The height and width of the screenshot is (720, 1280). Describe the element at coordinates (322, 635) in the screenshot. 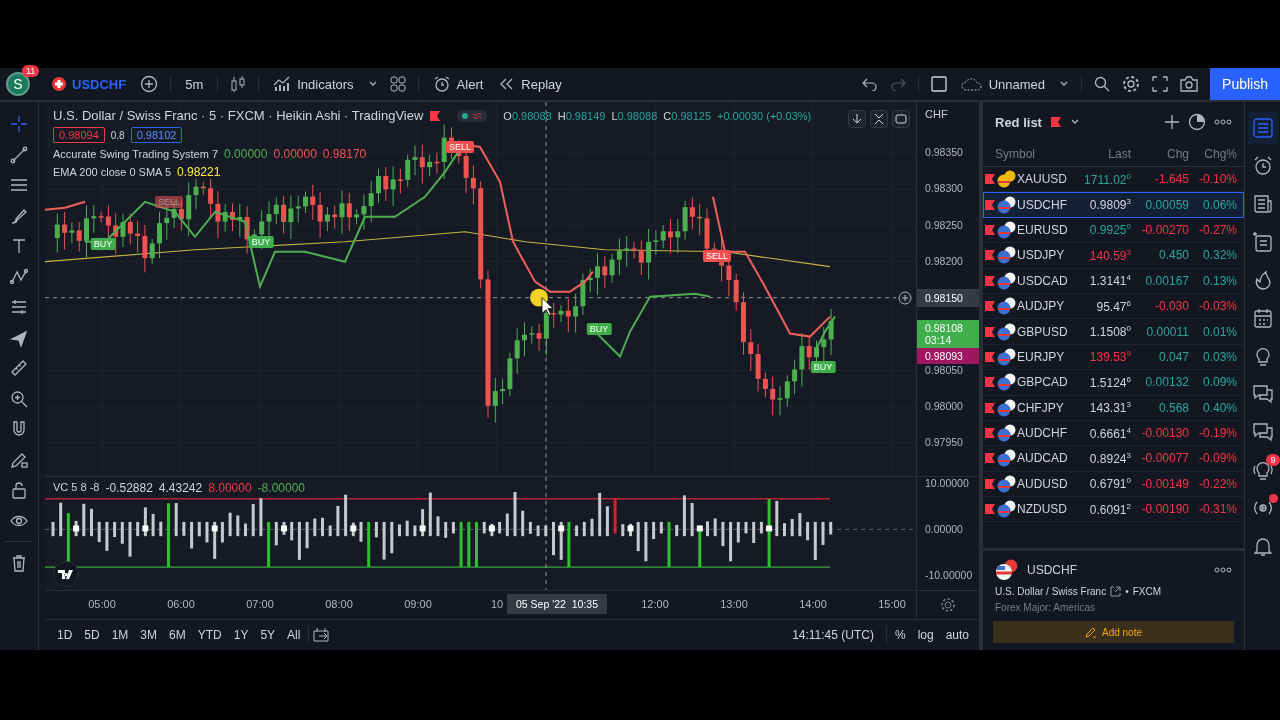

I see `date-range-icon` at that location.